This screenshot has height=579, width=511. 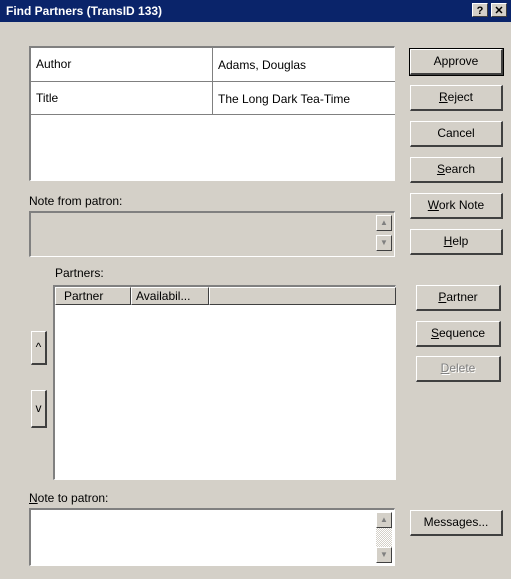 What do you see at coordinates (499, 10) in the screenshot?
I see `close-icon: ✕` at bounding box center [499, 10].